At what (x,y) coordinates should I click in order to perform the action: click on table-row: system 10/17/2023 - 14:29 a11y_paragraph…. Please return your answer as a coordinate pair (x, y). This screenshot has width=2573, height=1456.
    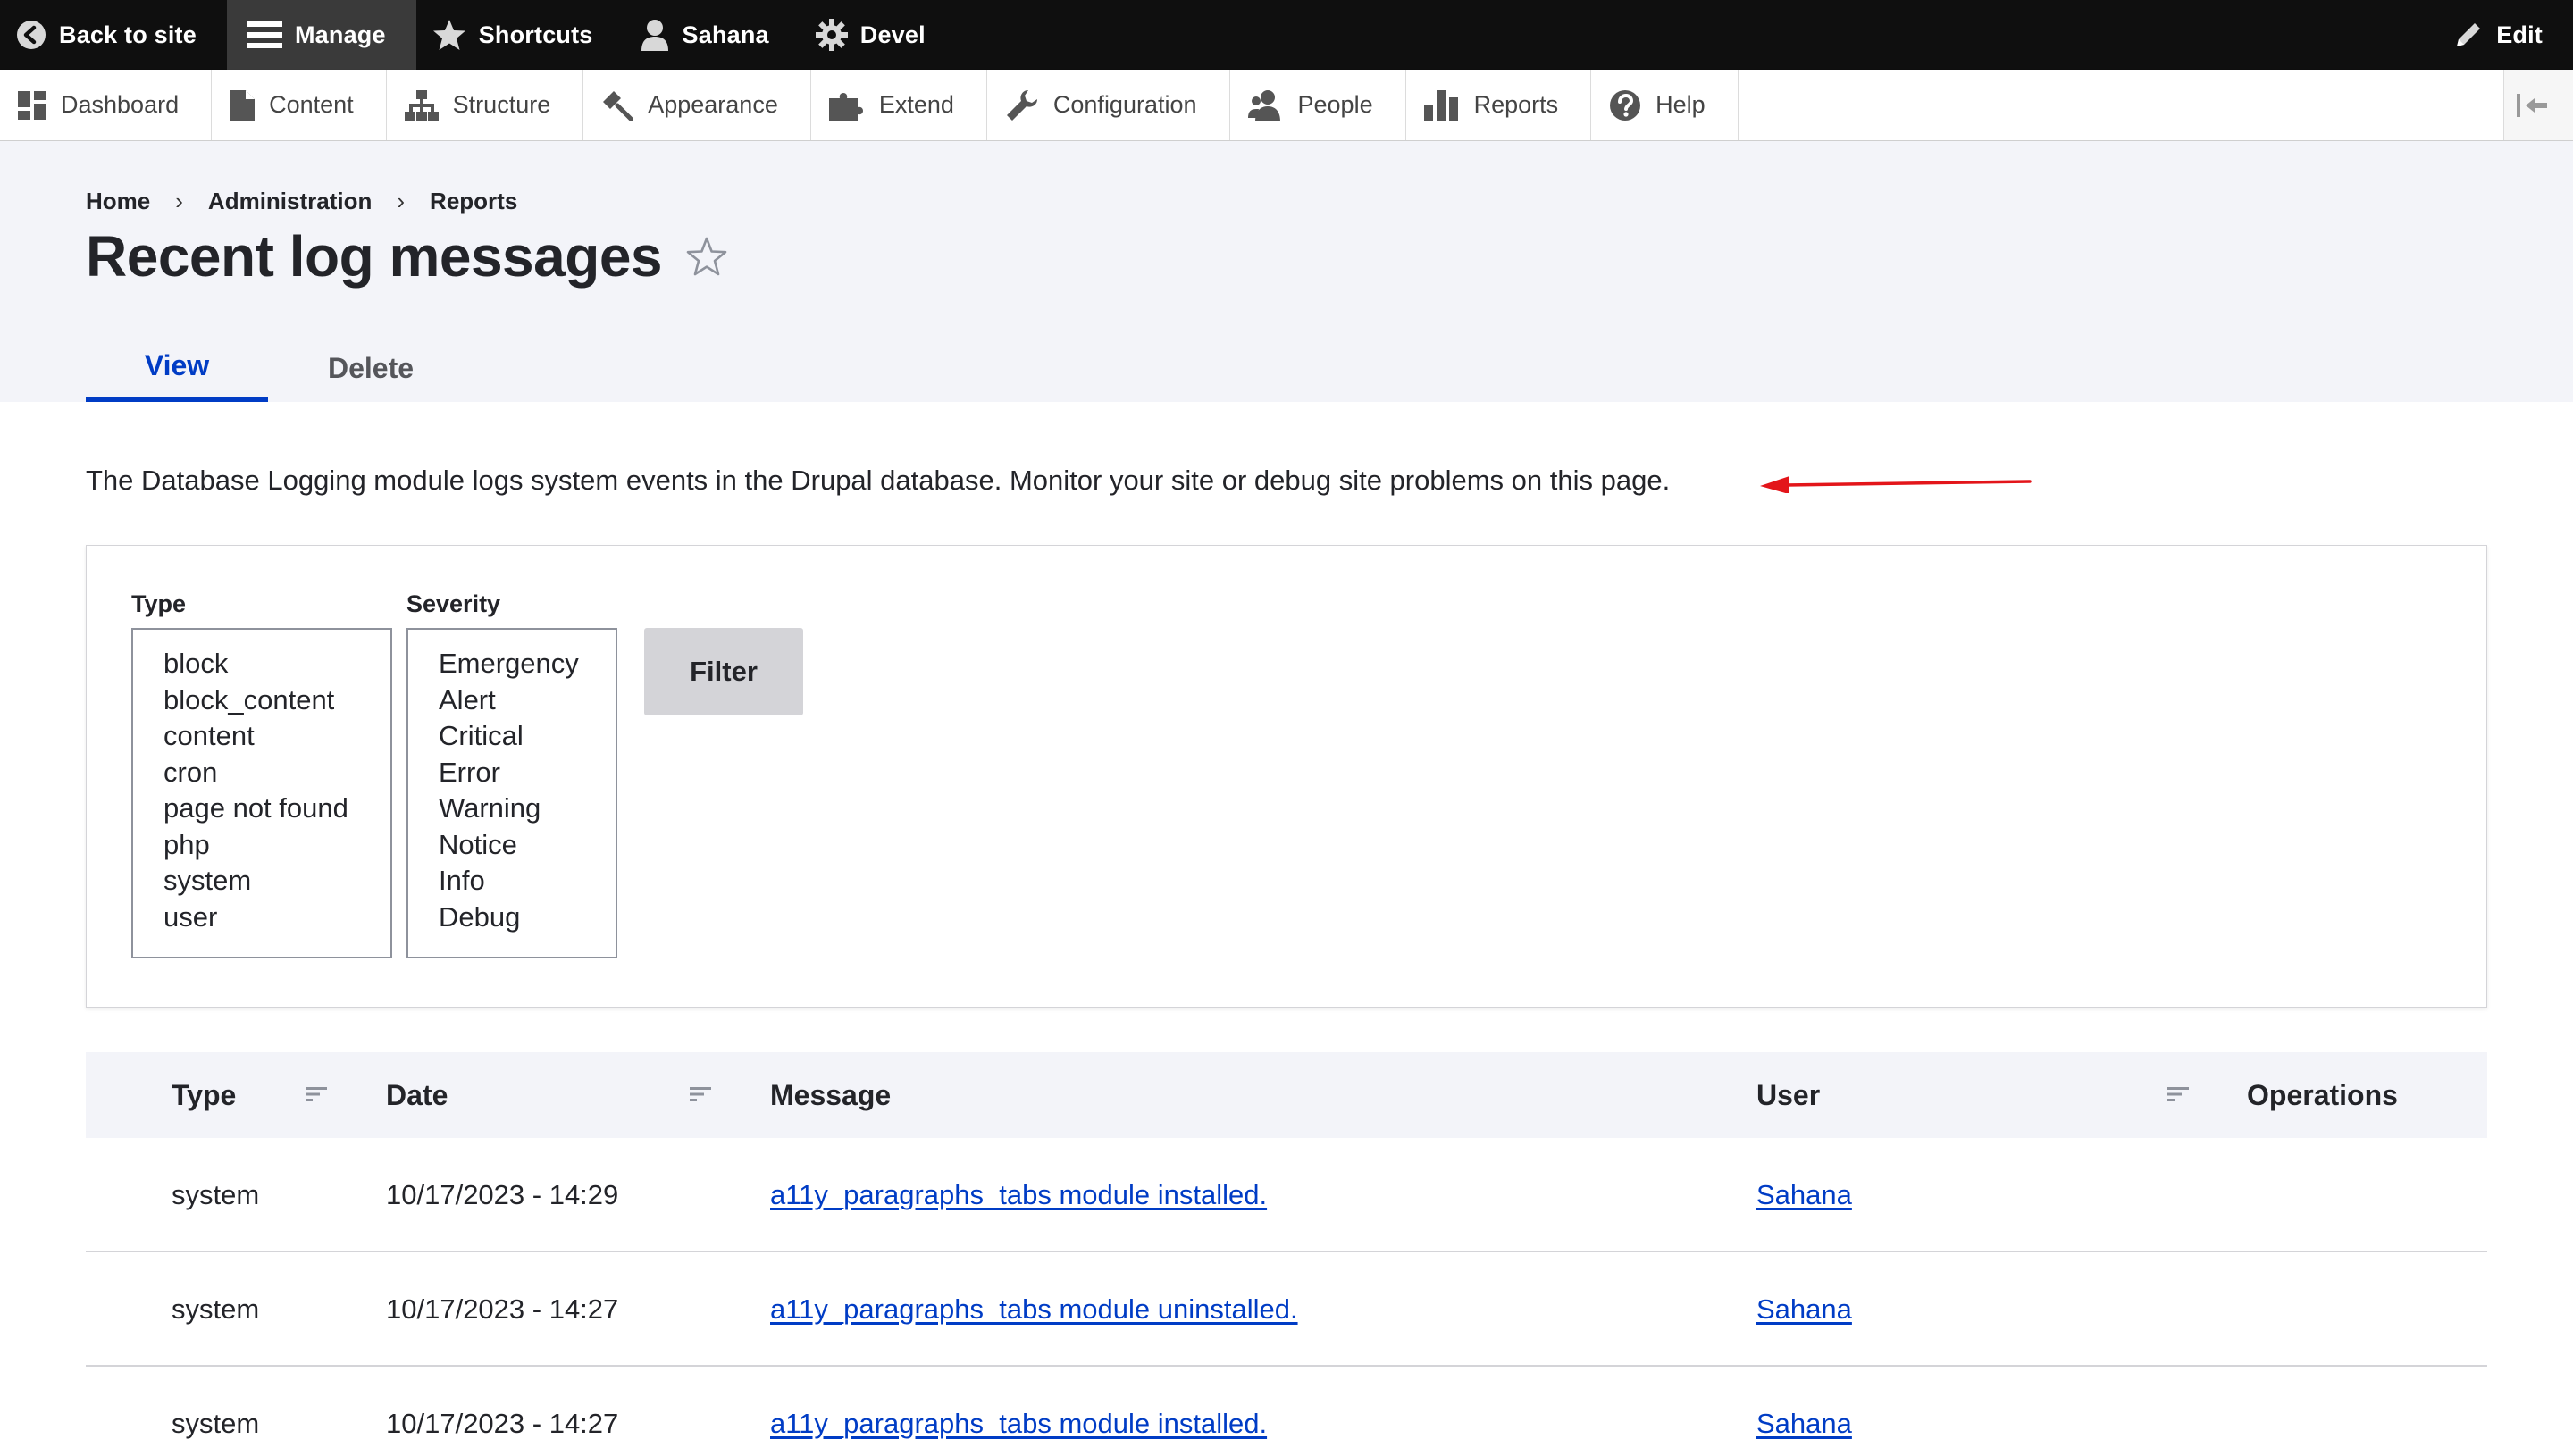
    Looking at the image, I should click on (1286, 1195).